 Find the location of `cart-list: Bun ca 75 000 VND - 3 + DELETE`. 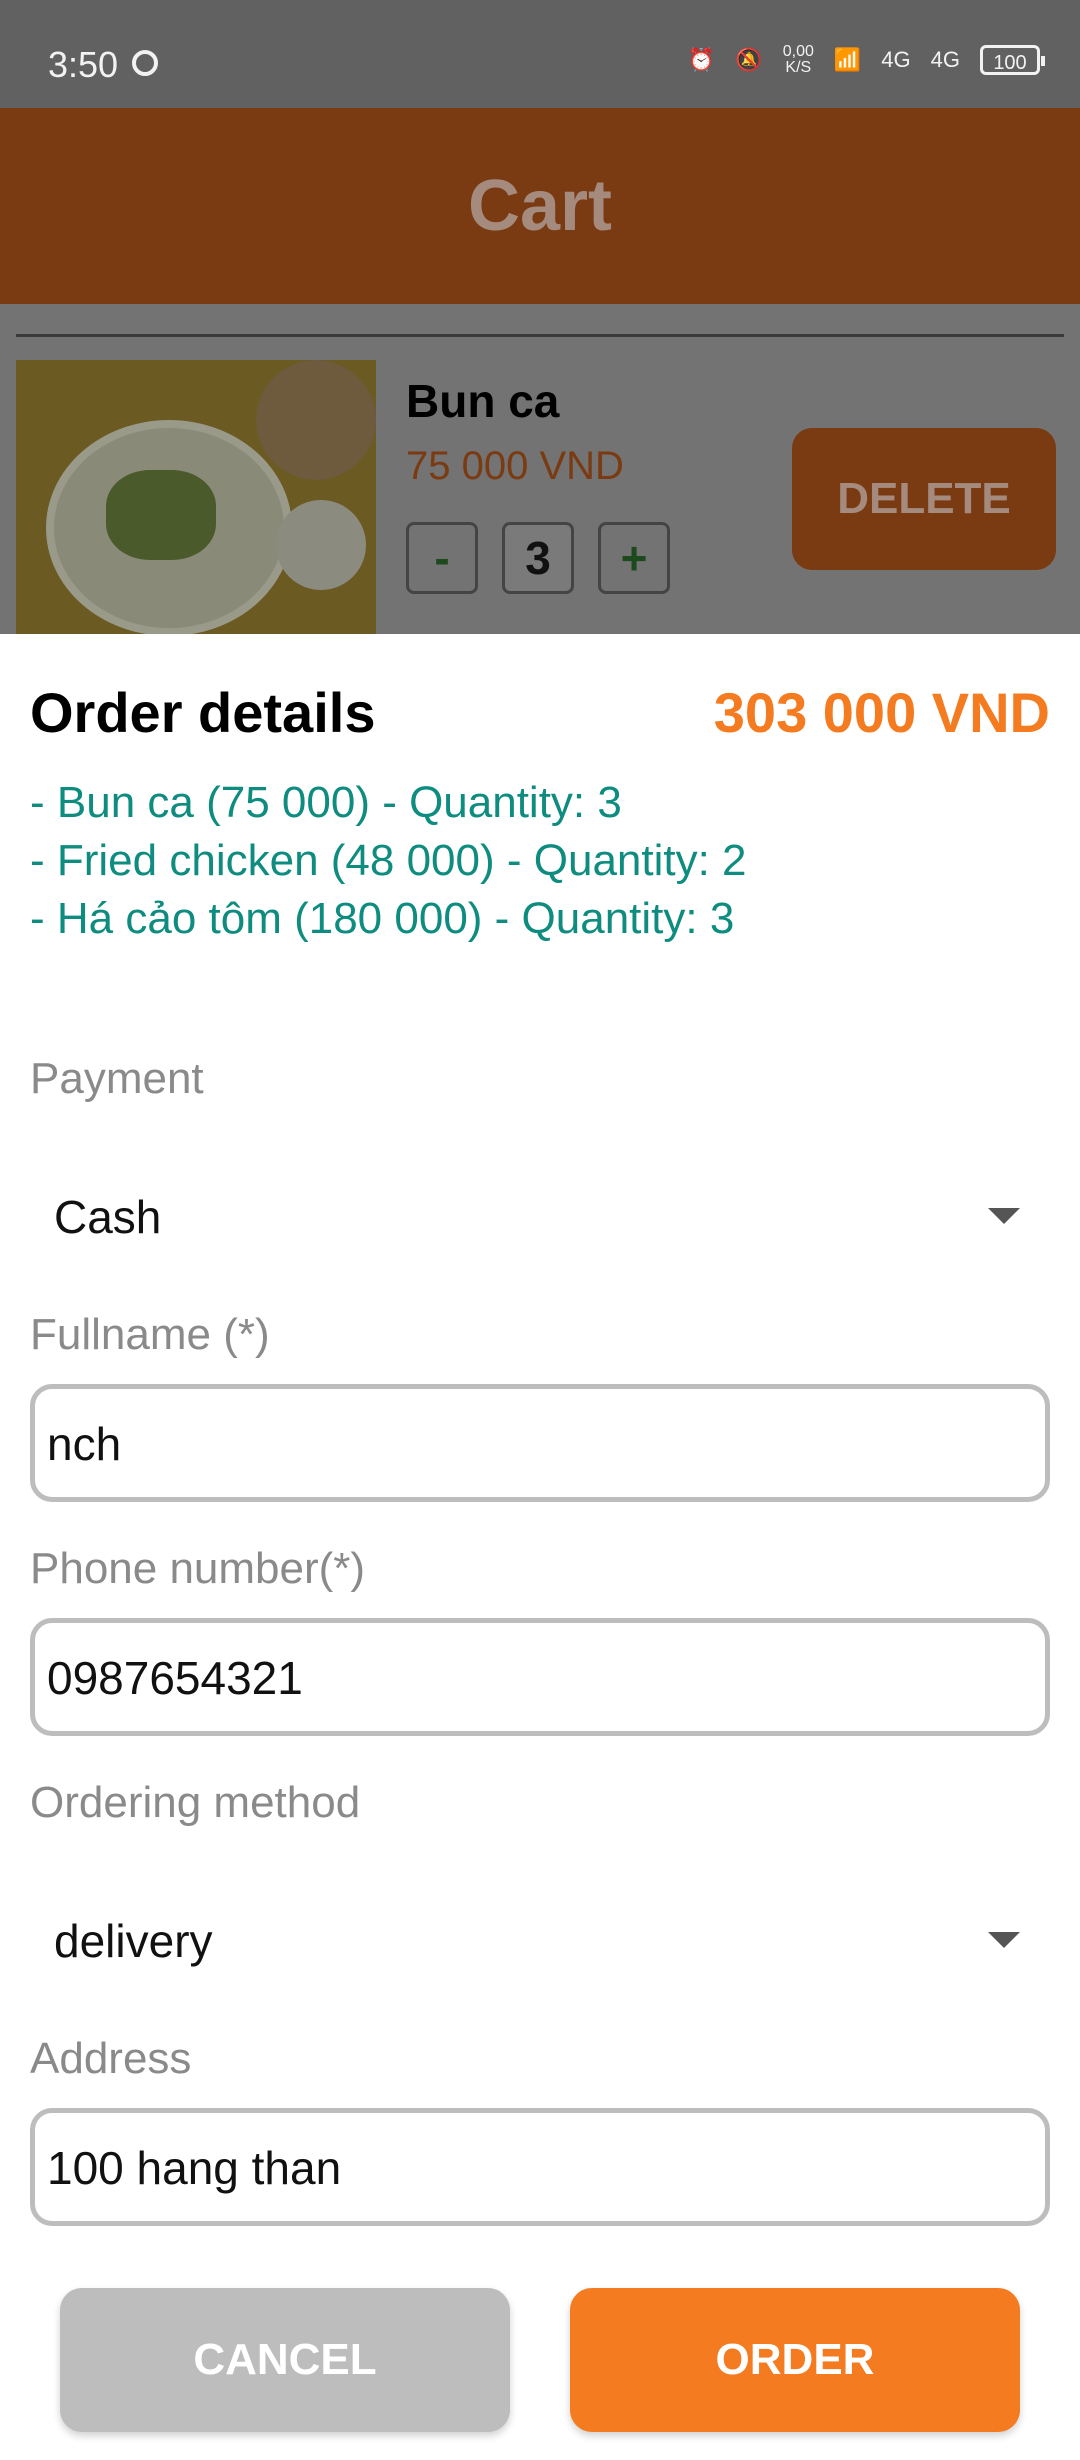

cart-list: Bun ca 75 000 VND - 3 + DELETE is located at coordinates (540, 469).